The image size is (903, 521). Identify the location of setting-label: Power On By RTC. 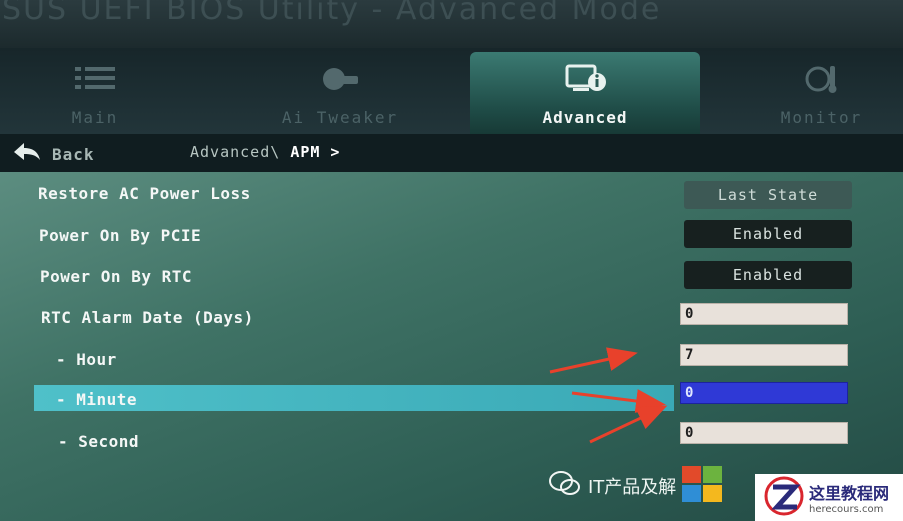
(116, 276).